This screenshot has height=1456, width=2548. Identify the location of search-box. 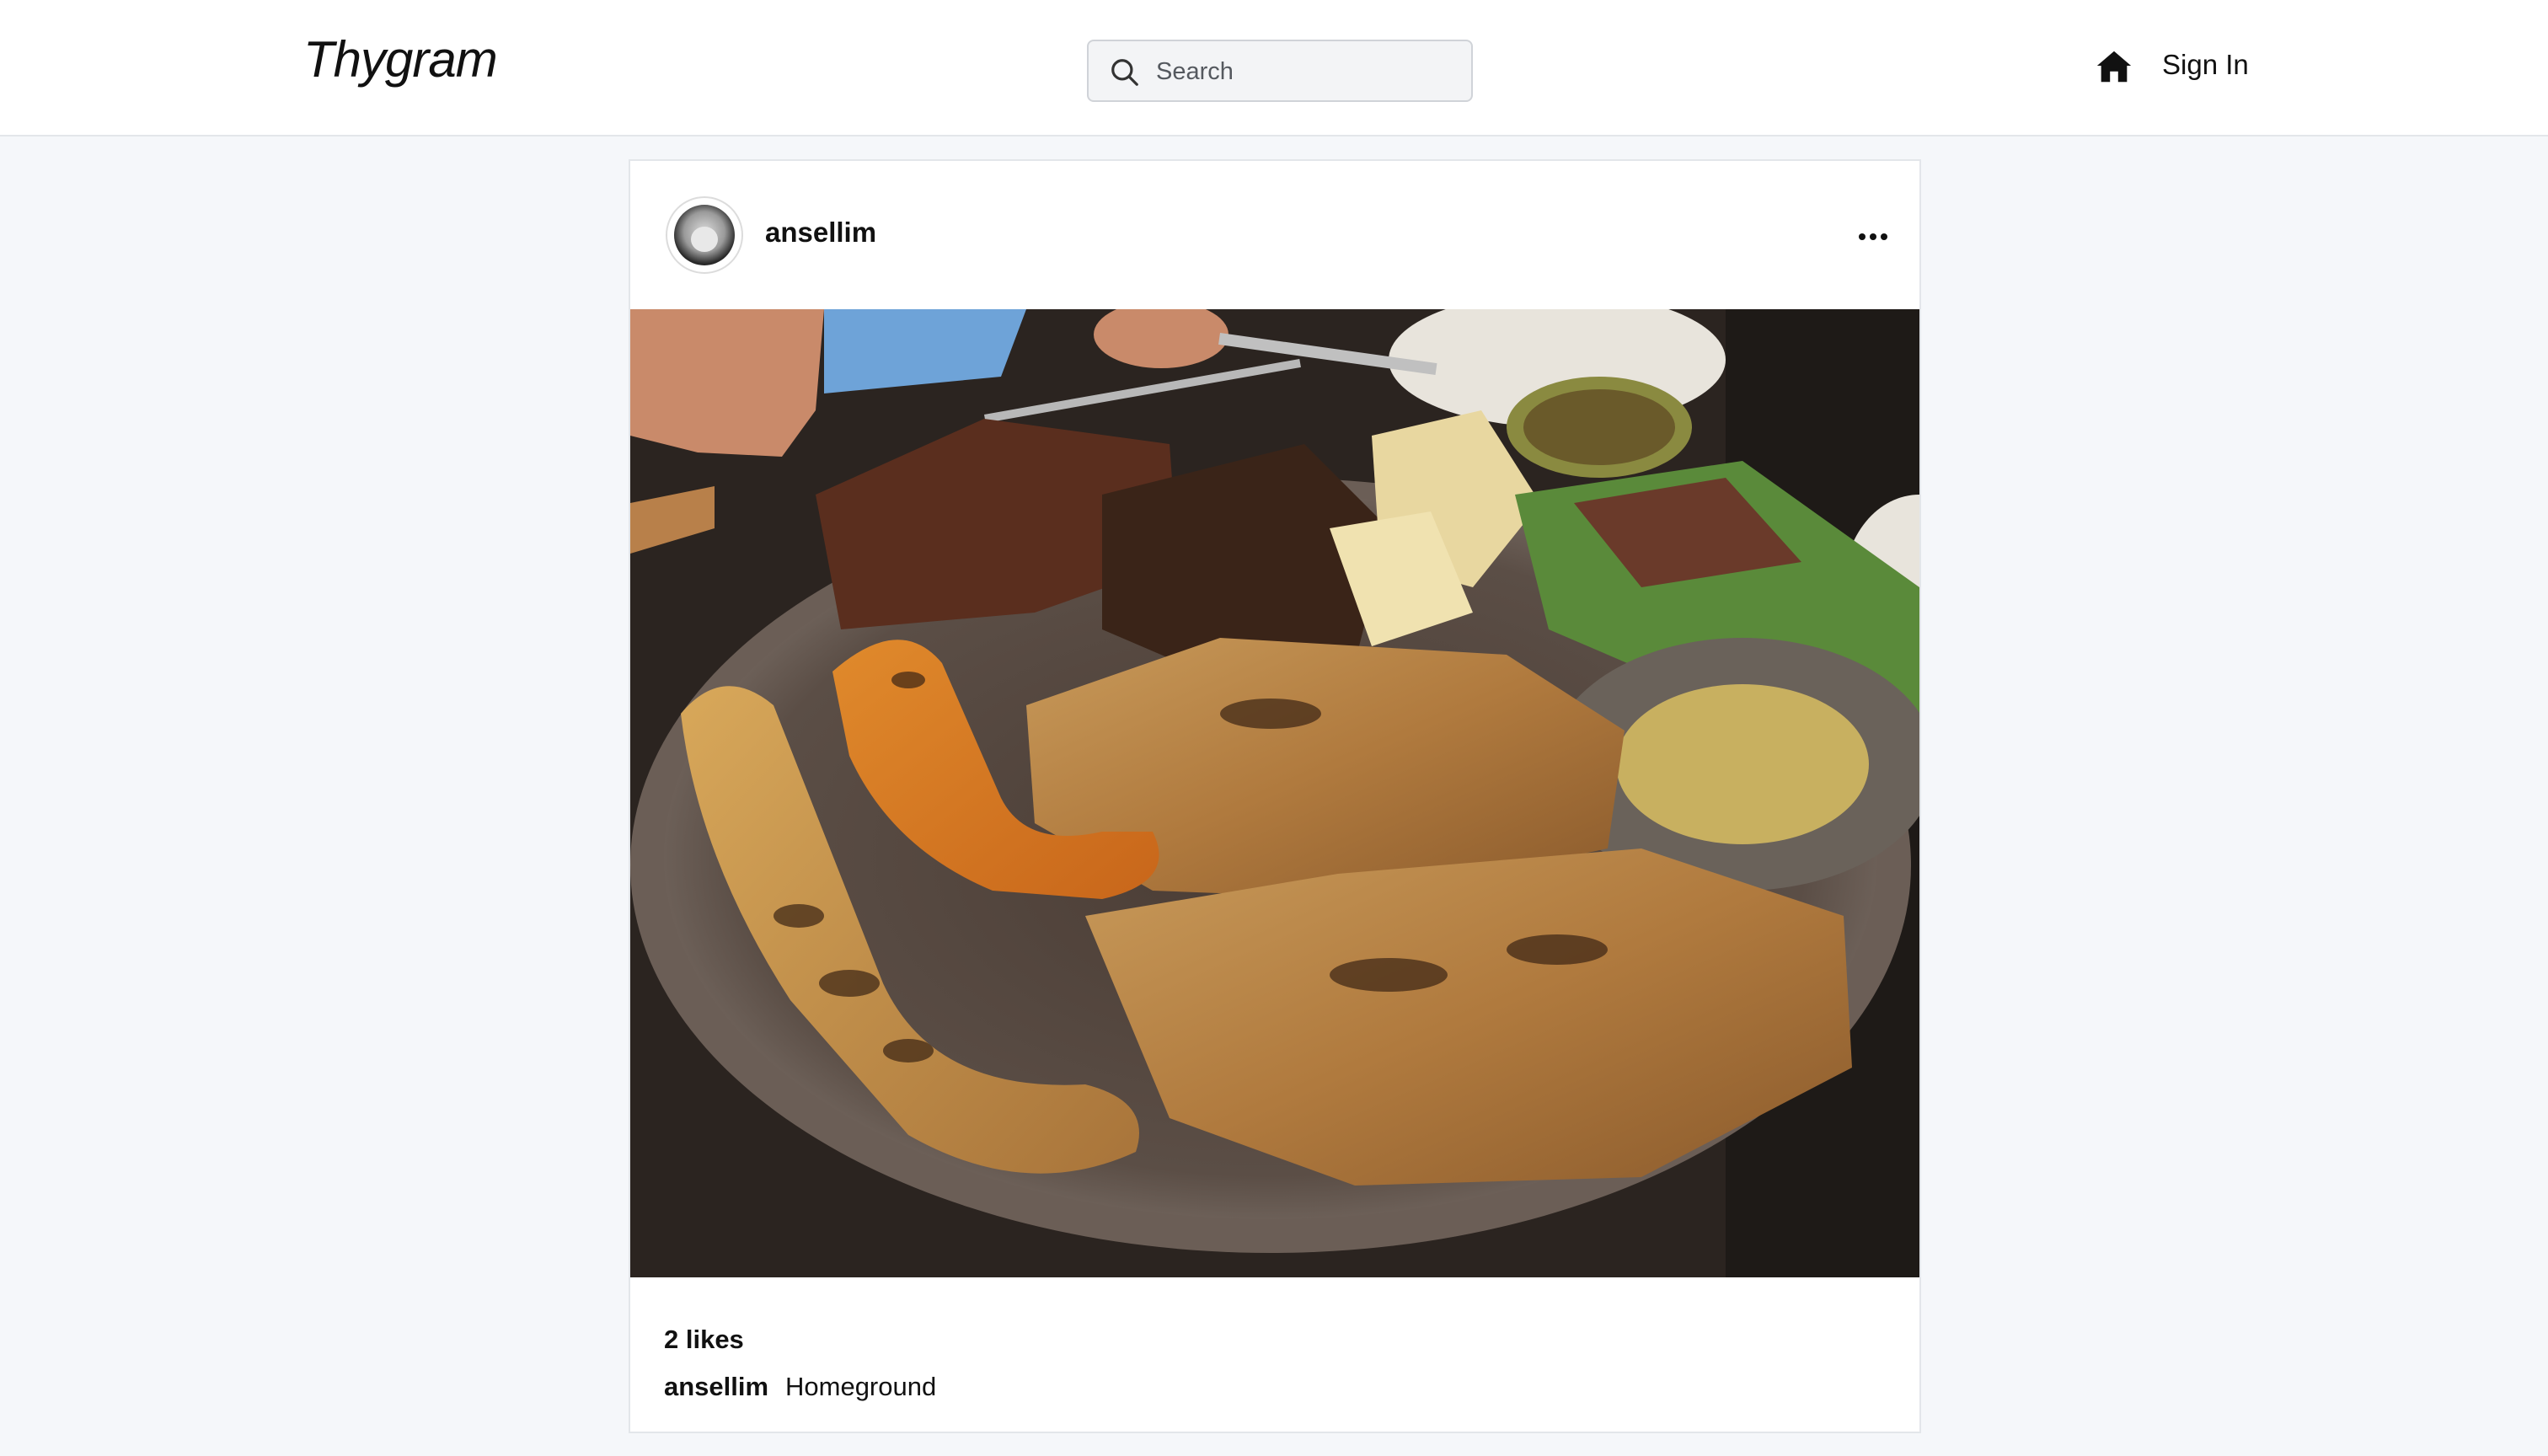
(1280, 71).